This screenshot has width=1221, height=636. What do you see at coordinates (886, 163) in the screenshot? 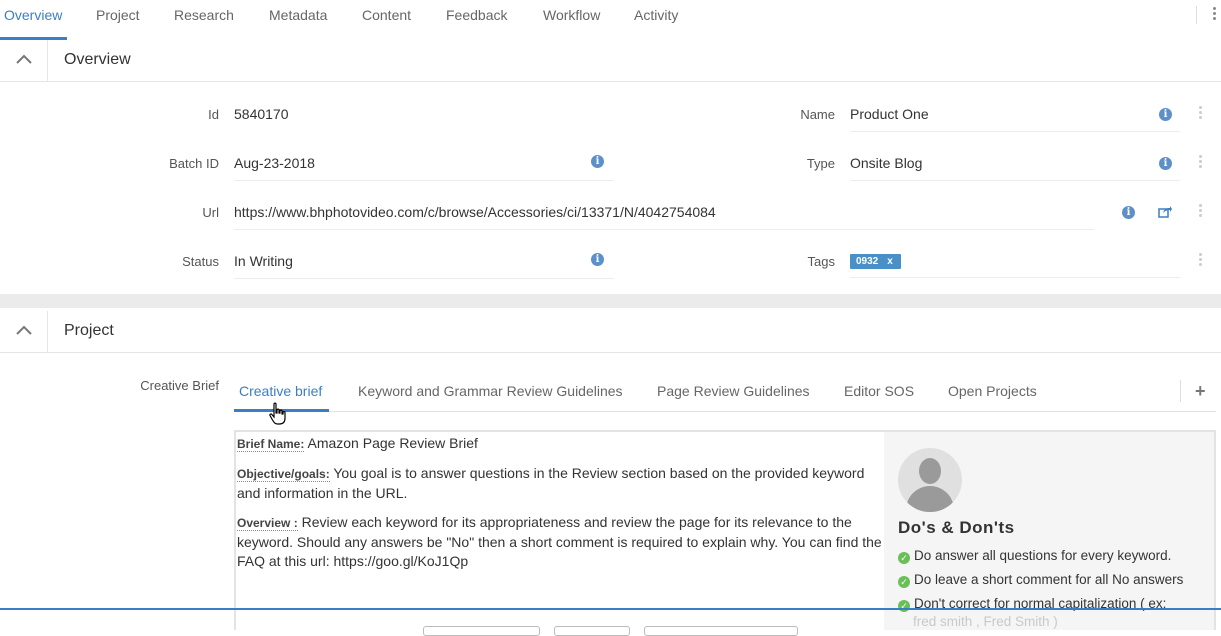
I see `type-value: Onsite Blog` at bounding box center [886, 163].